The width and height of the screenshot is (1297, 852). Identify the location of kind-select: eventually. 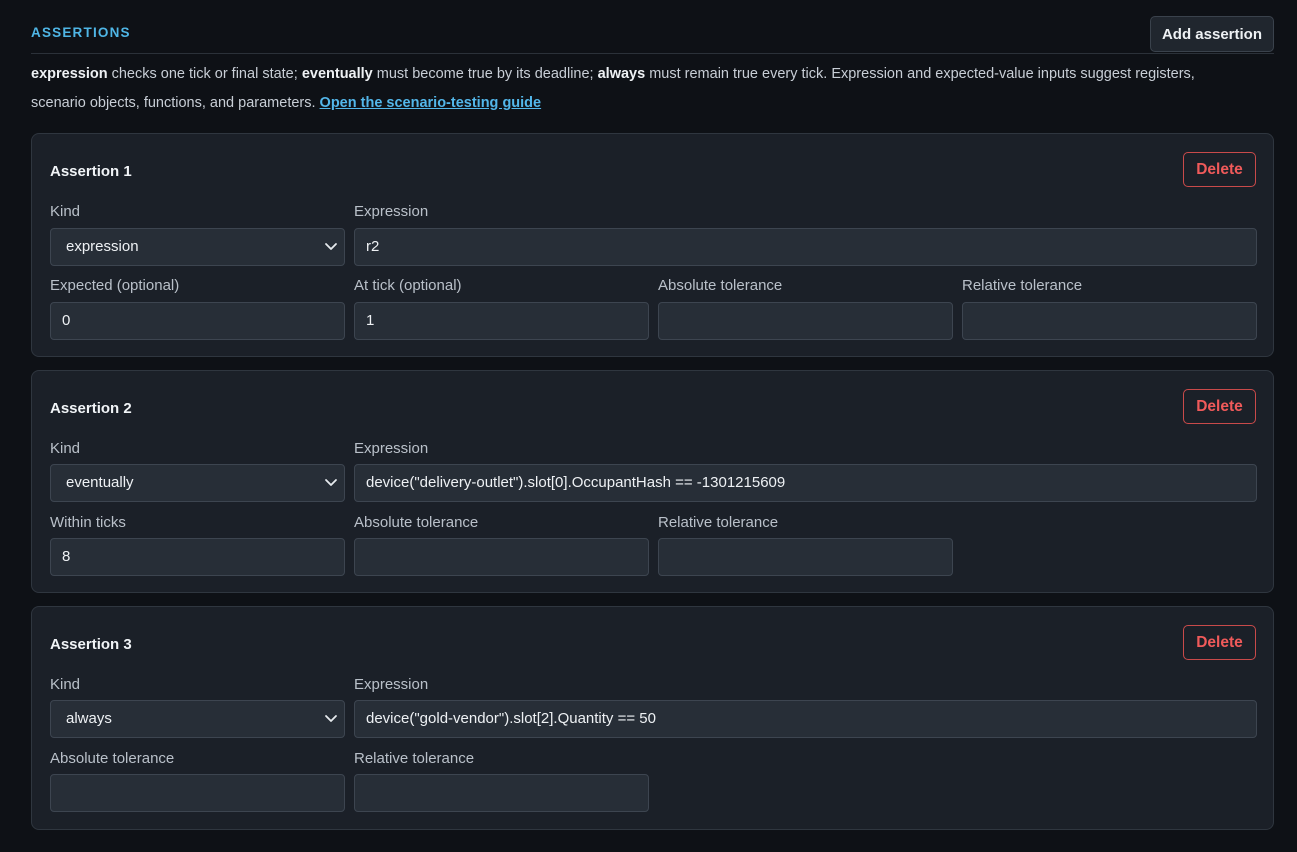
(197, 483).